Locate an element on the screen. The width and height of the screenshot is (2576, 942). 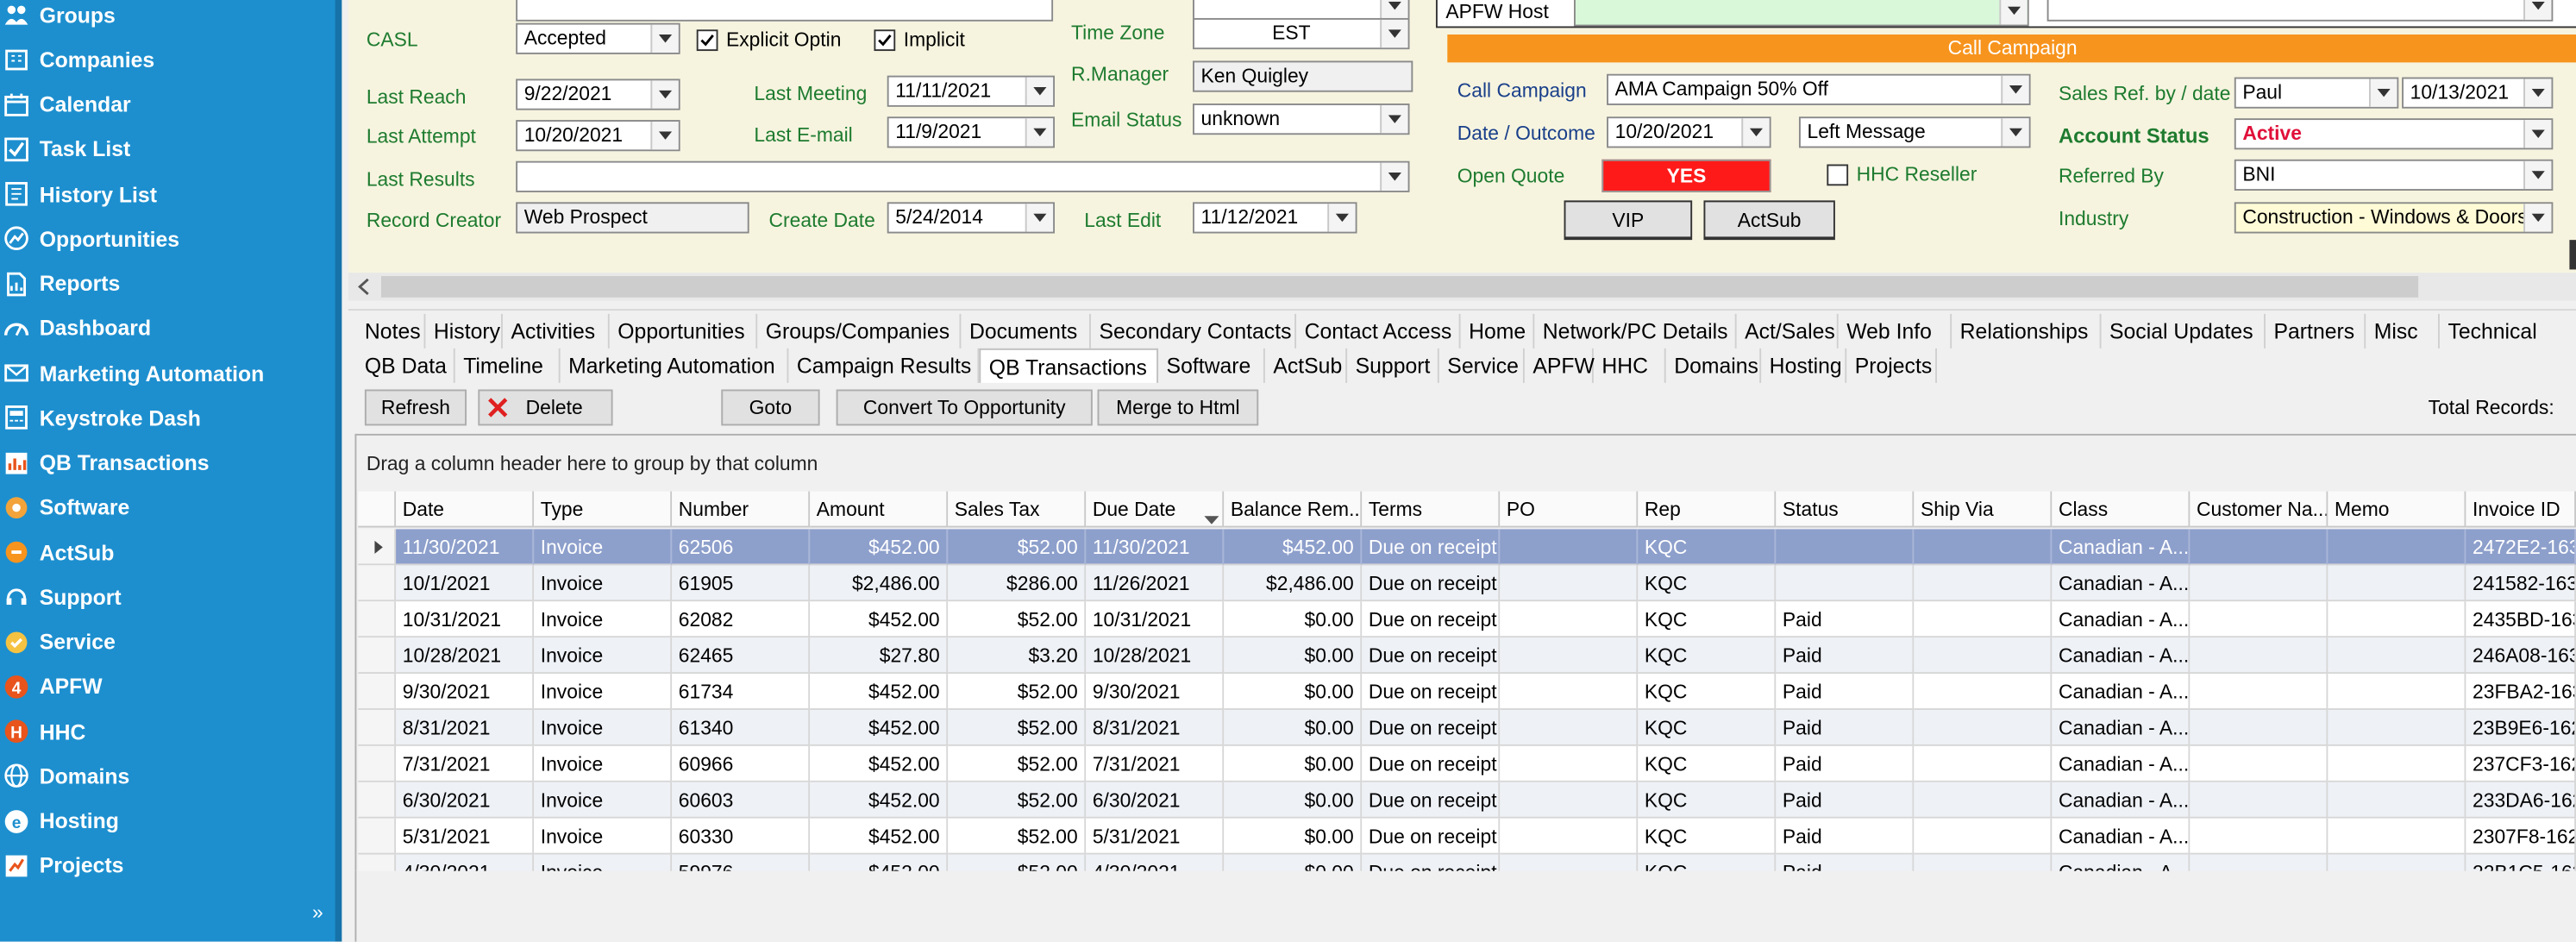
sidebar-item-history-list: History List is located at coordinates (167, 194).